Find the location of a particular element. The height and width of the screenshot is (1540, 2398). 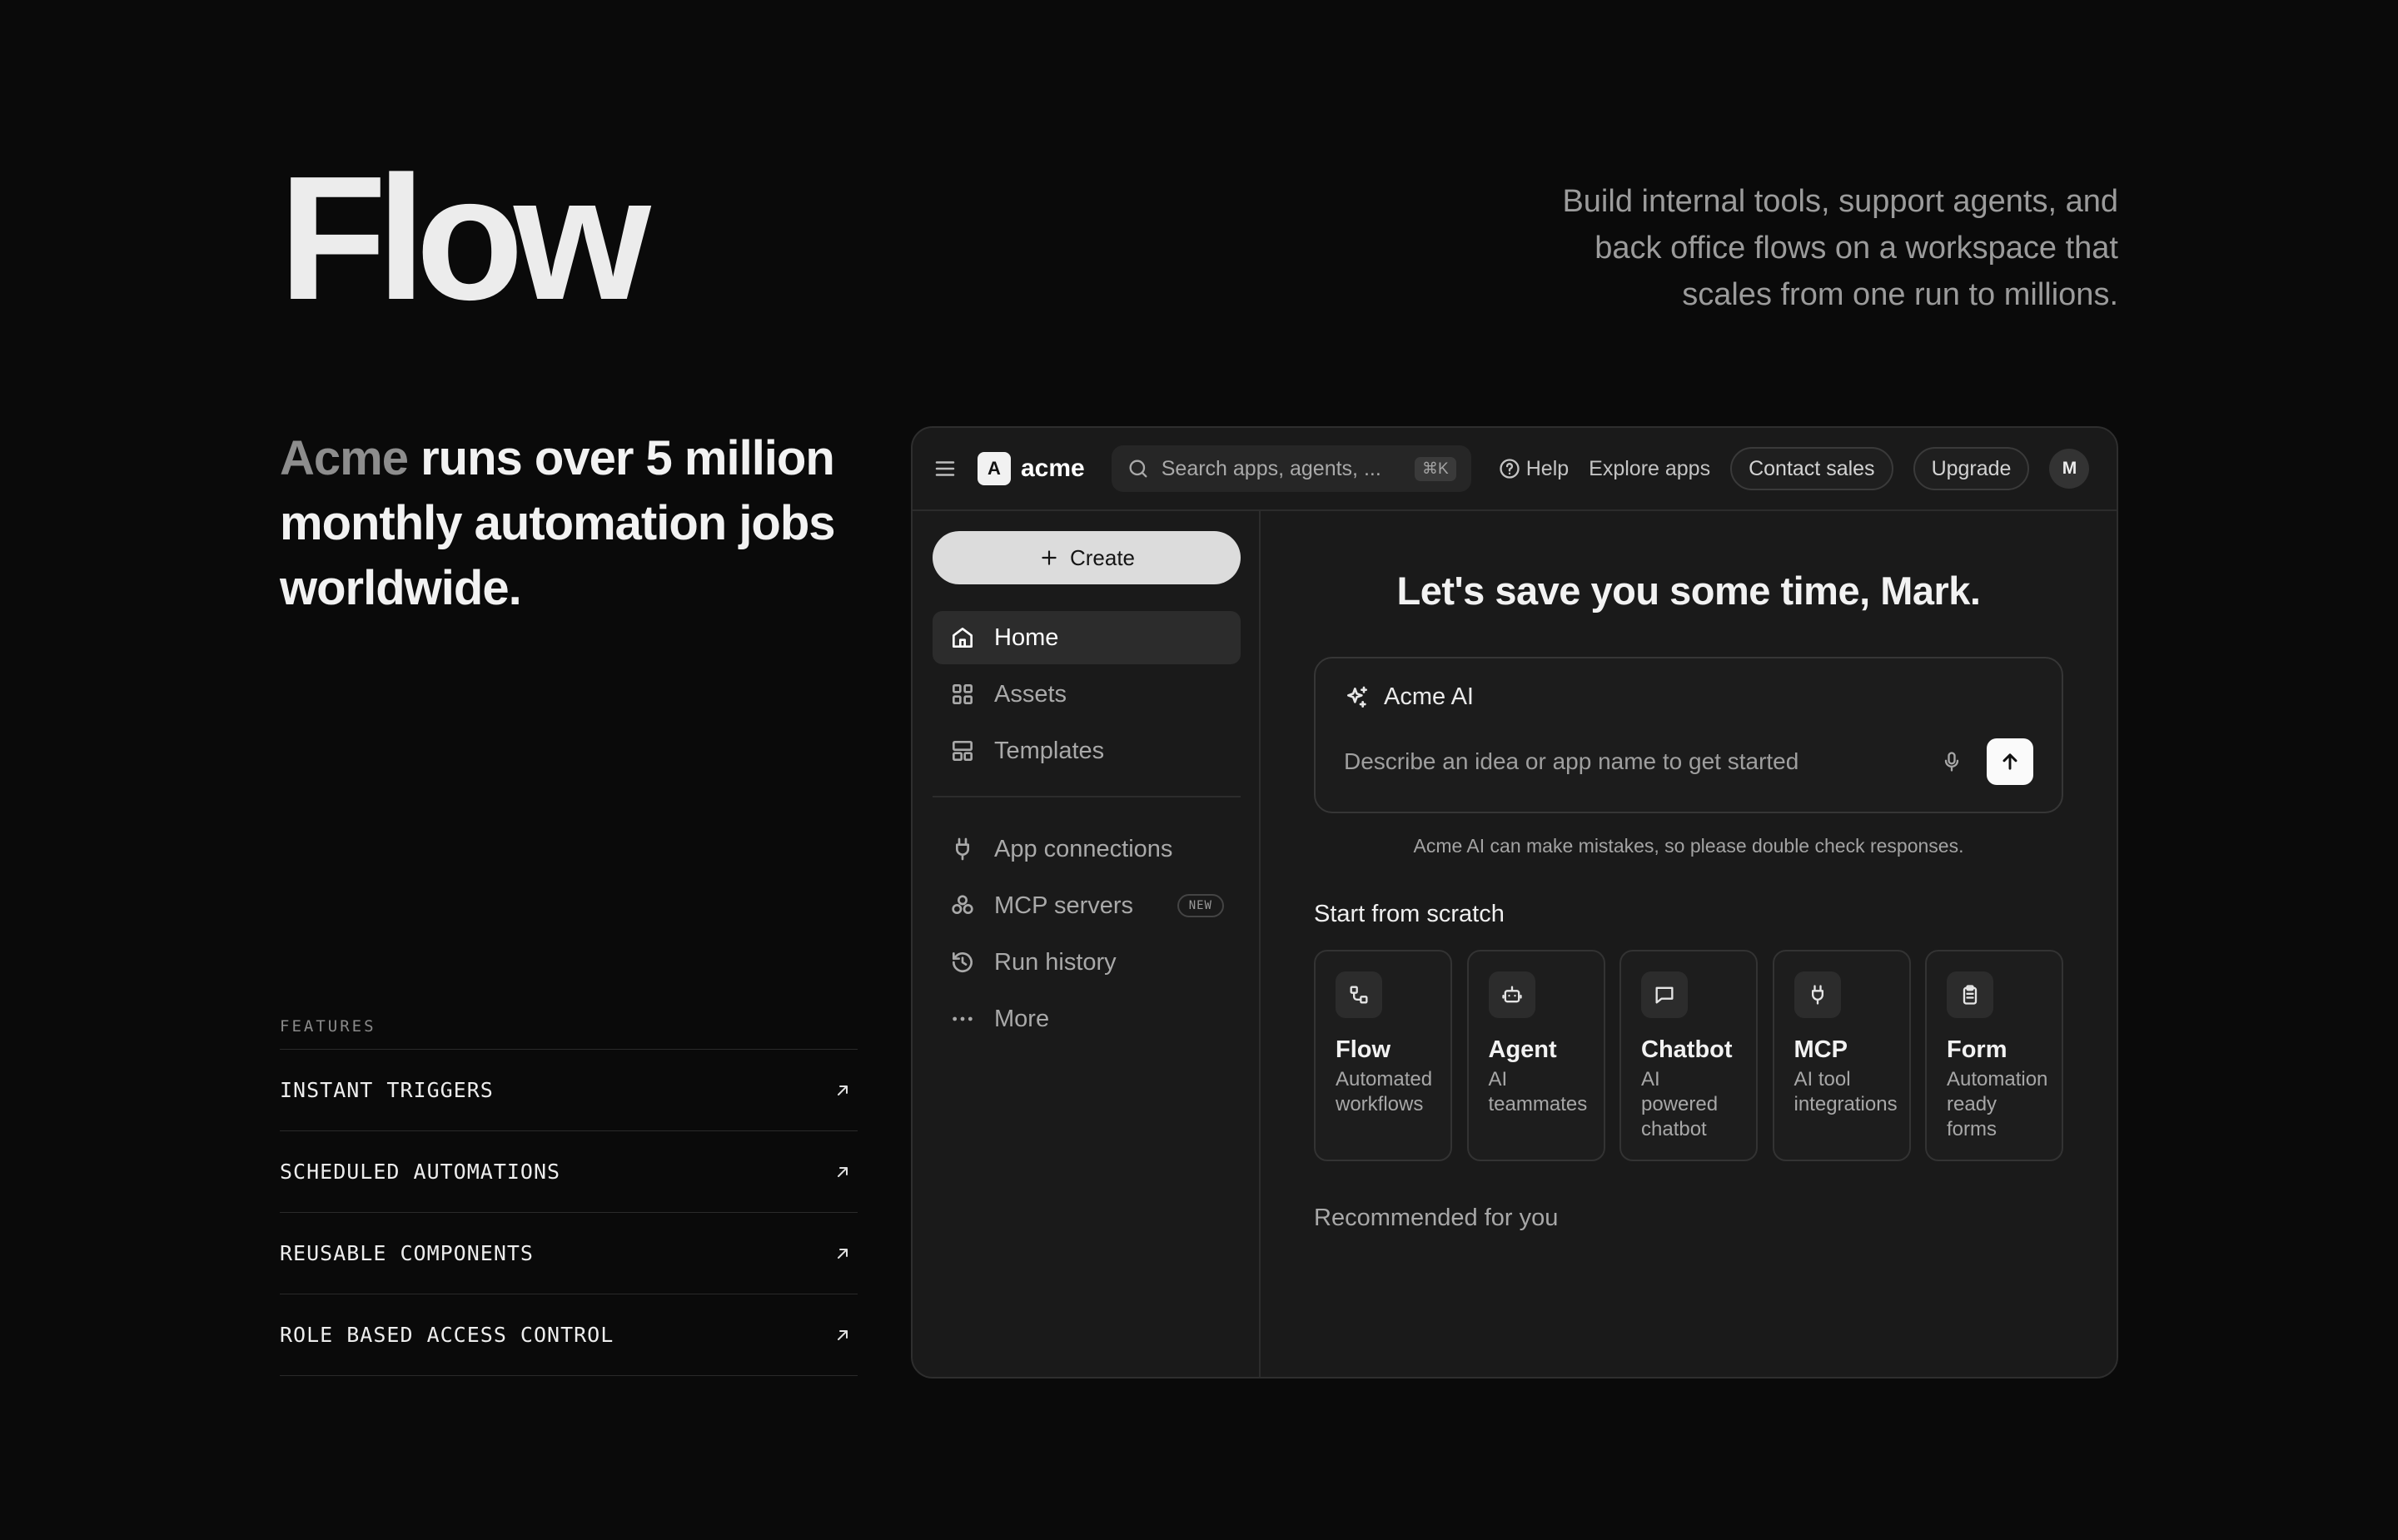

recommended-heading: Recommended for you is located at coordinates (1436, 1218).